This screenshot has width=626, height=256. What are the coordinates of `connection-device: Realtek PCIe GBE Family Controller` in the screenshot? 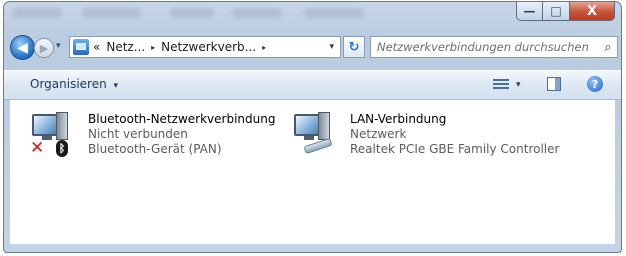 It's located at (455, 149).